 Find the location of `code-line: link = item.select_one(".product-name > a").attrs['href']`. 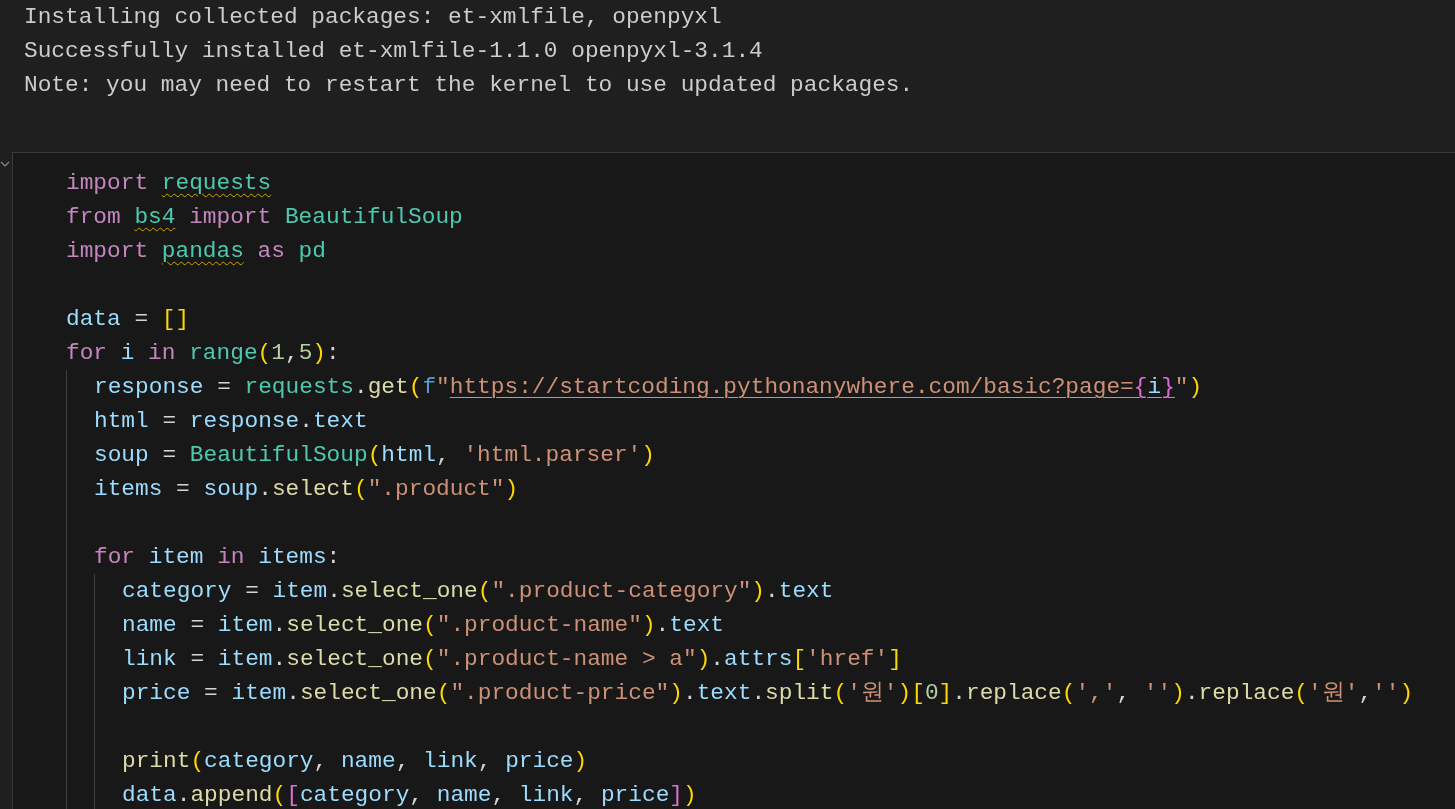

code-line: link = item.select_one(".product-name > a").attrs['href'] is located at coordinates (512, 659).